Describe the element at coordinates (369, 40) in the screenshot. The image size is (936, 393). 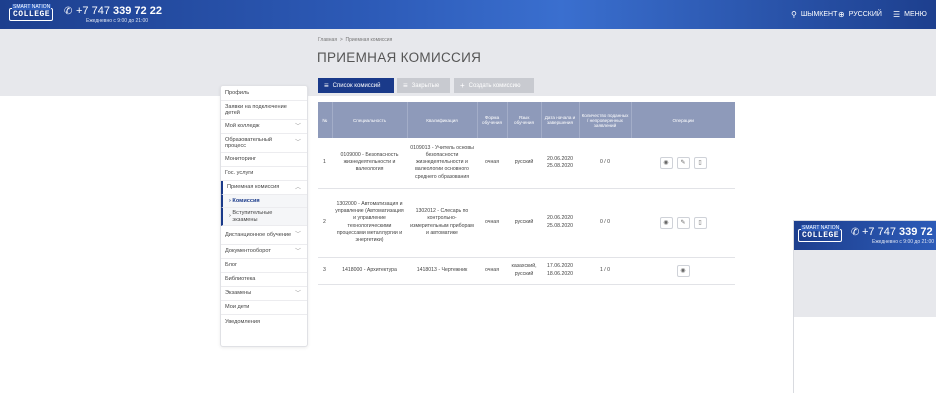
I see `breadcrumb-current: Приемная комиссия` at that location.